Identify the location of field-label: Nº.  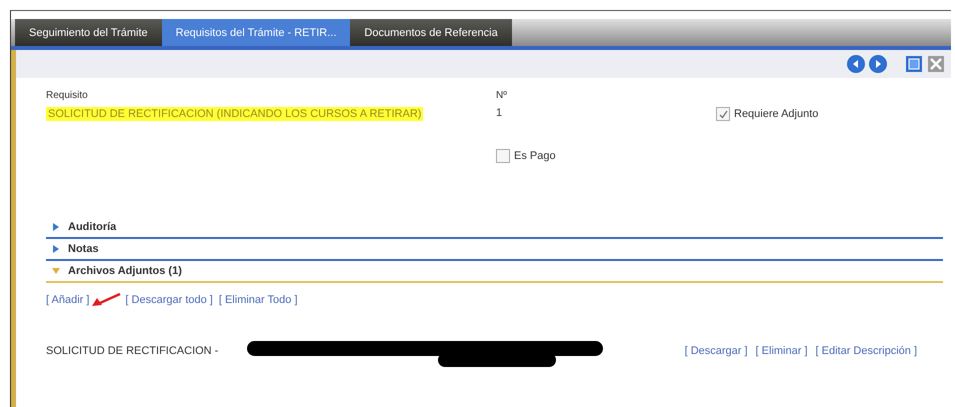
(502, 95).